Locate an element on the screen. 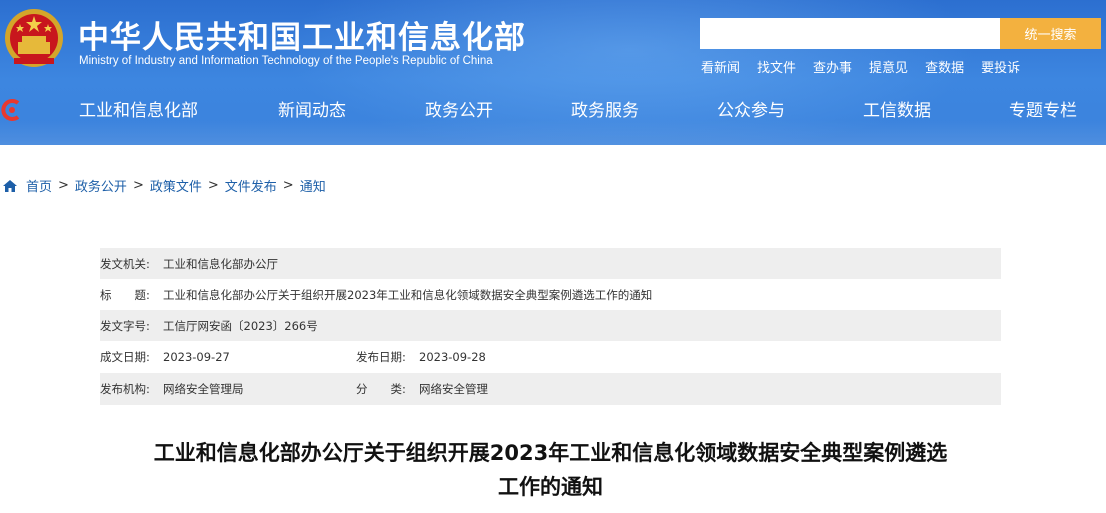 Image resolution: width=1106 pixels, height=513 pixels. category-label: 分 类: is located at coordinates (381, 389).